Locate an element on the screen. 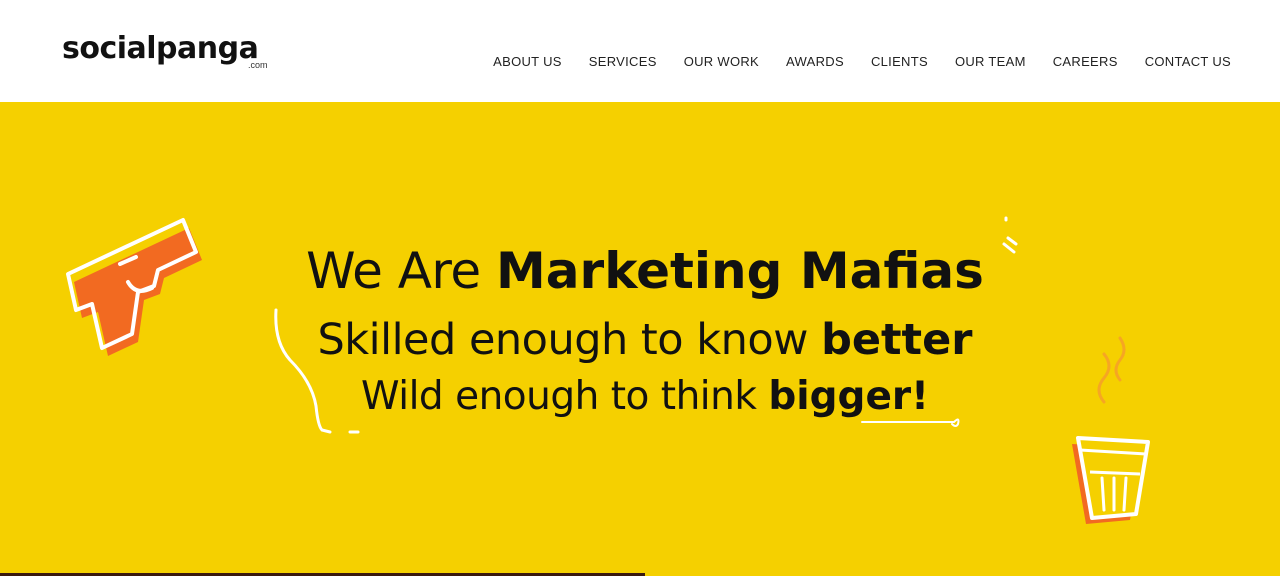 The width and height of the screenshot is (1280, 576). subline-1-bold: better is located at coordinates (897, 340).